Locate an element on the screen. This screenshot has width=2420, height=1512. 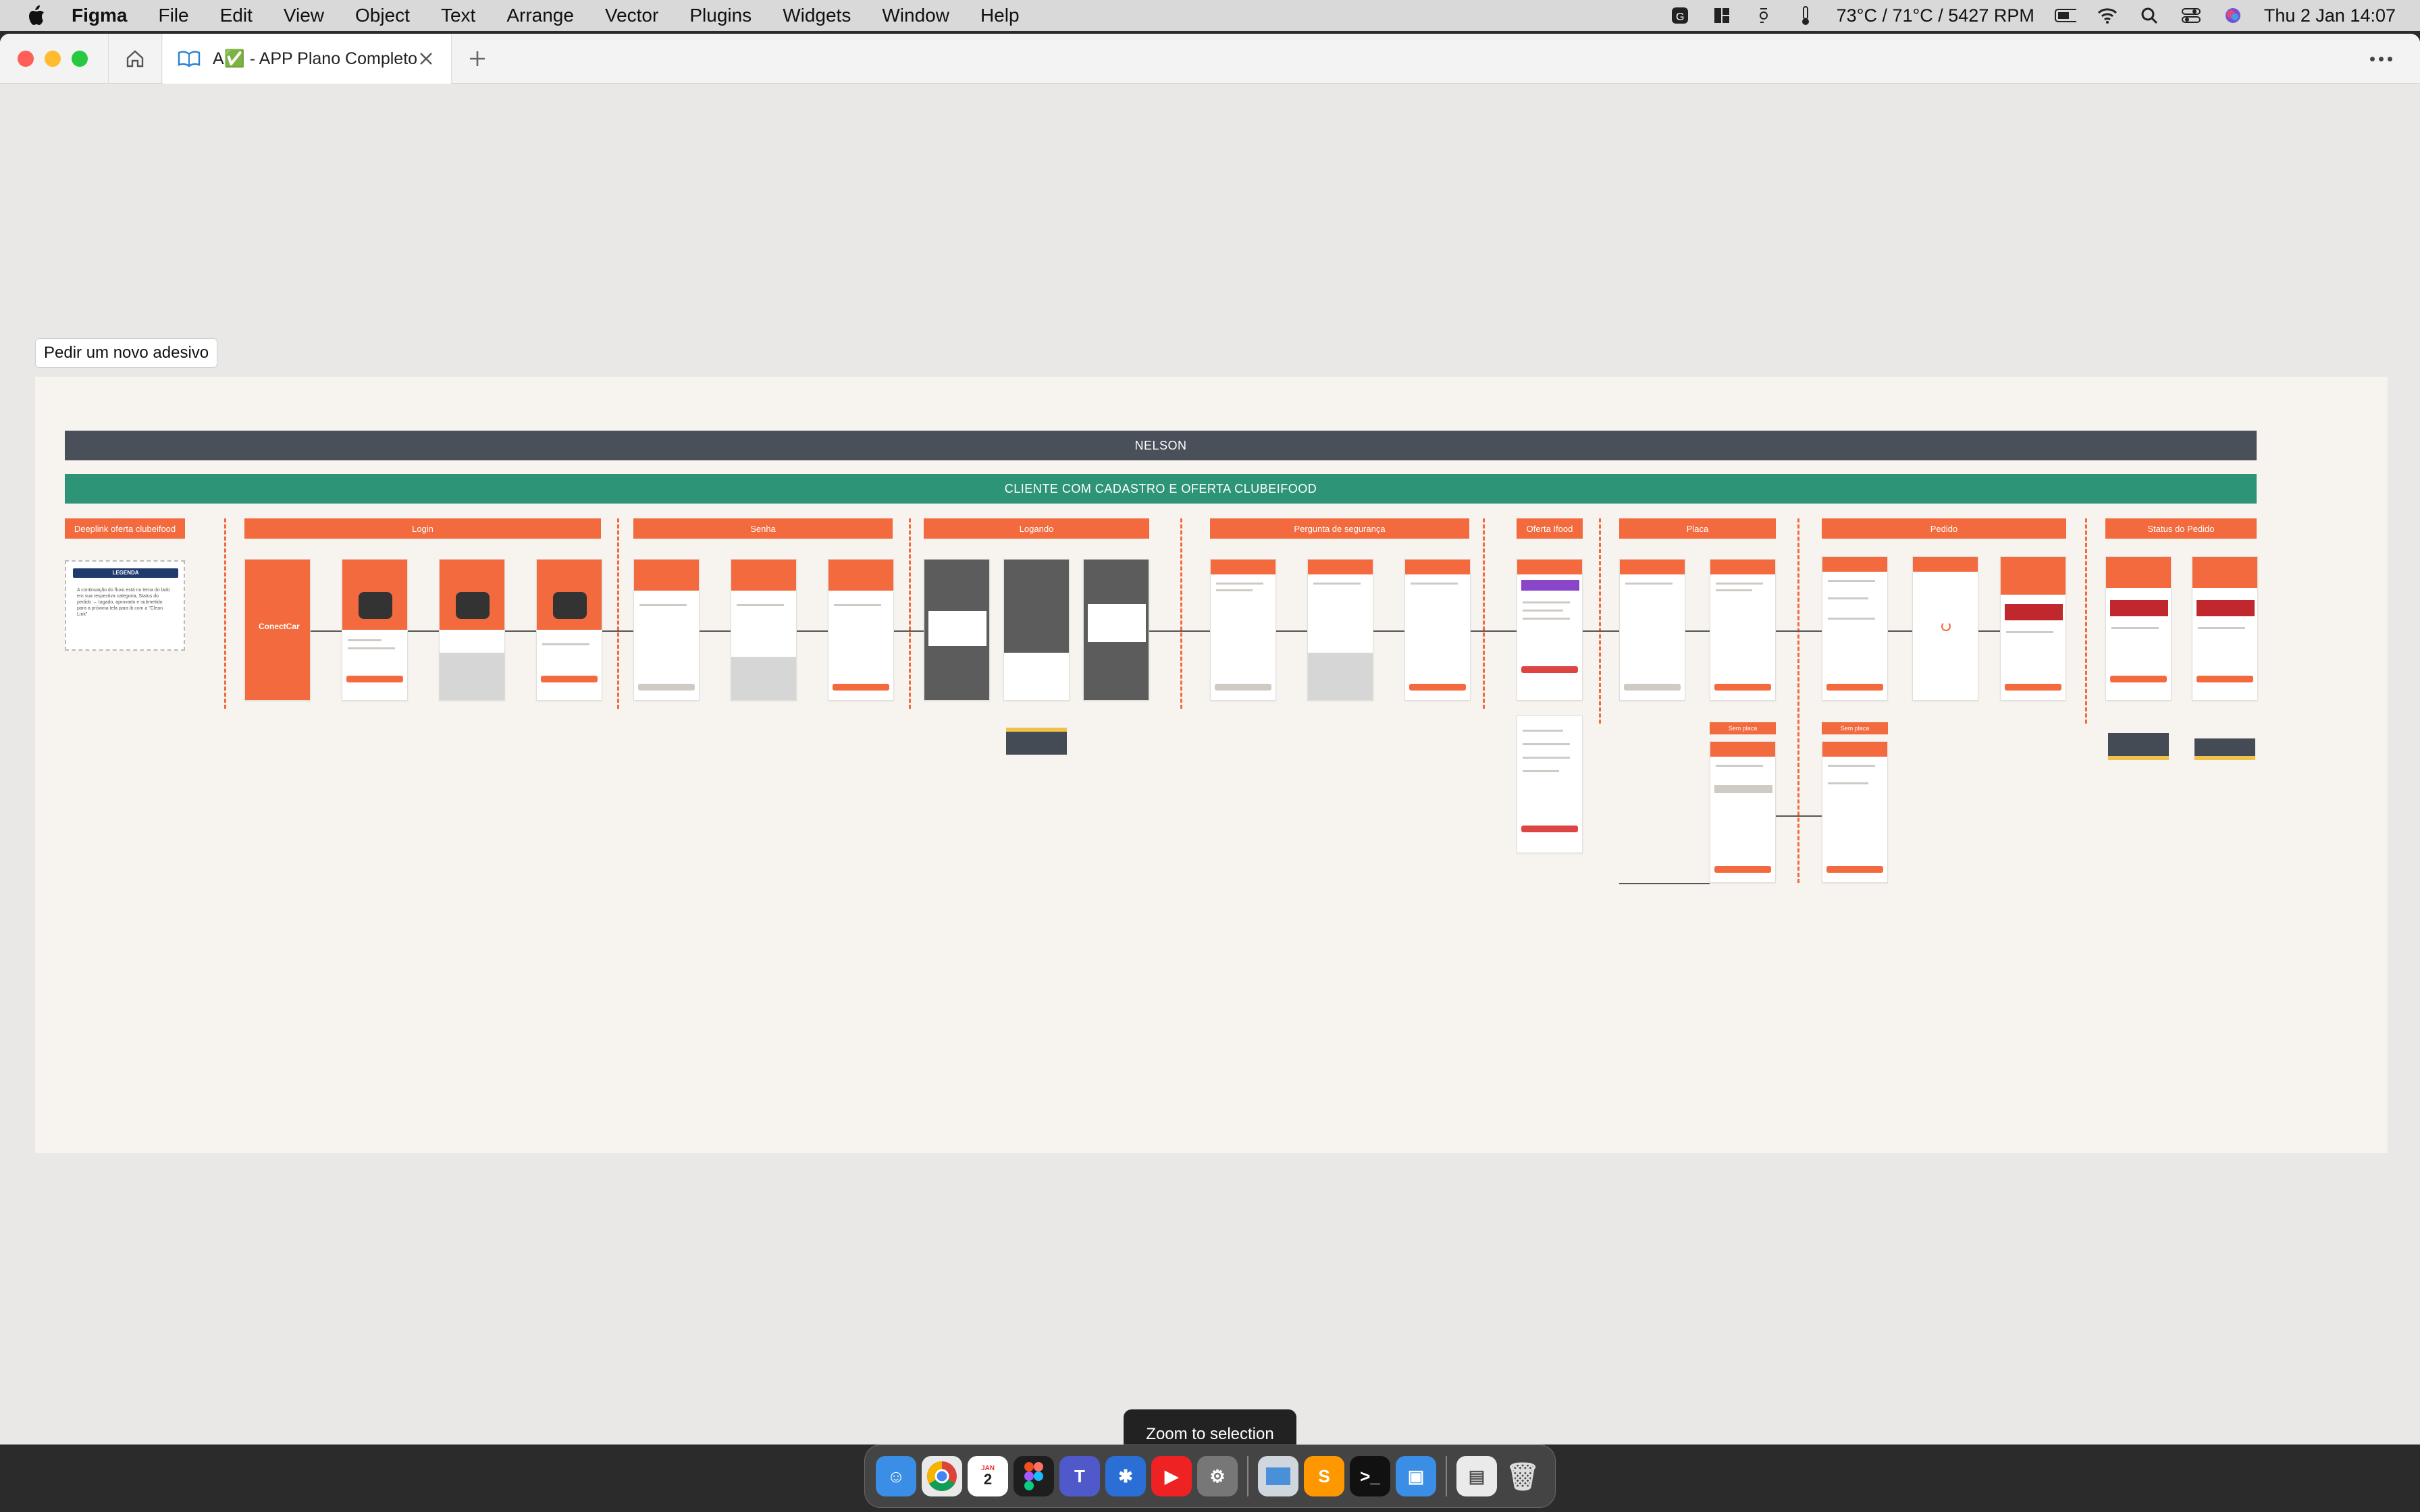
menu-widgets: Widgets is located at coordinates (817, 15).